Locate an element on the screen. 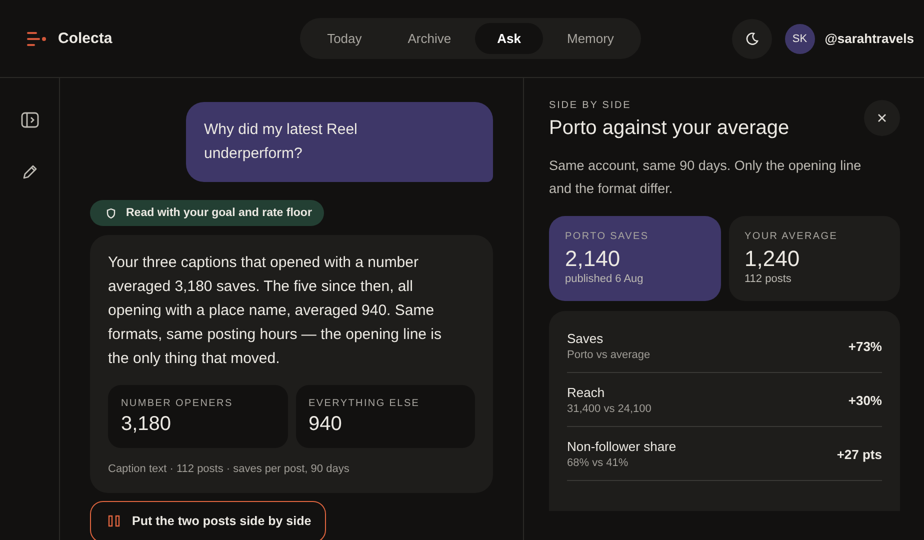 This screenshot has width=924, height=540. nav-tab: Memory is located at coordinates (590, 38).